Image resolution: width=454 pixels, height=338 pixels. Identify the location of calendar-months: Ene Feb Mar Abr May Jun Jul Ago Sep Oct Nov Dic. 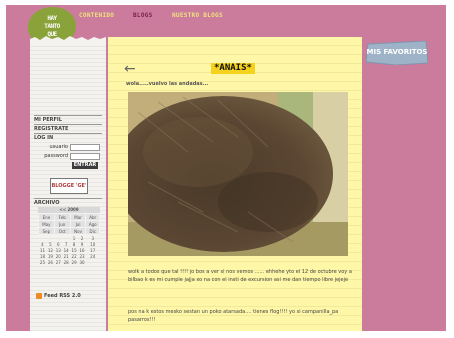
(69, 224).